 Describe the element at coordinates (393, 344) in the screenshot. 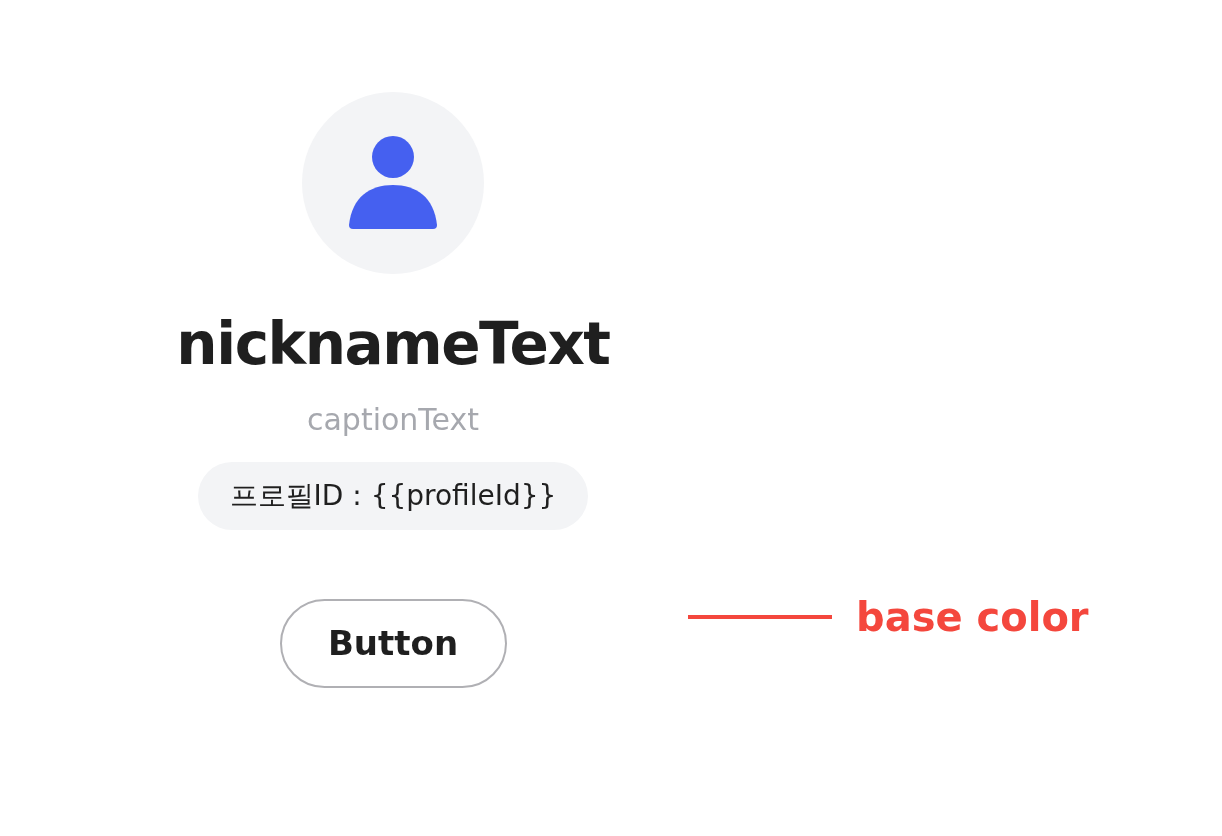

I see `nickname-text: nicknameText` at that location.